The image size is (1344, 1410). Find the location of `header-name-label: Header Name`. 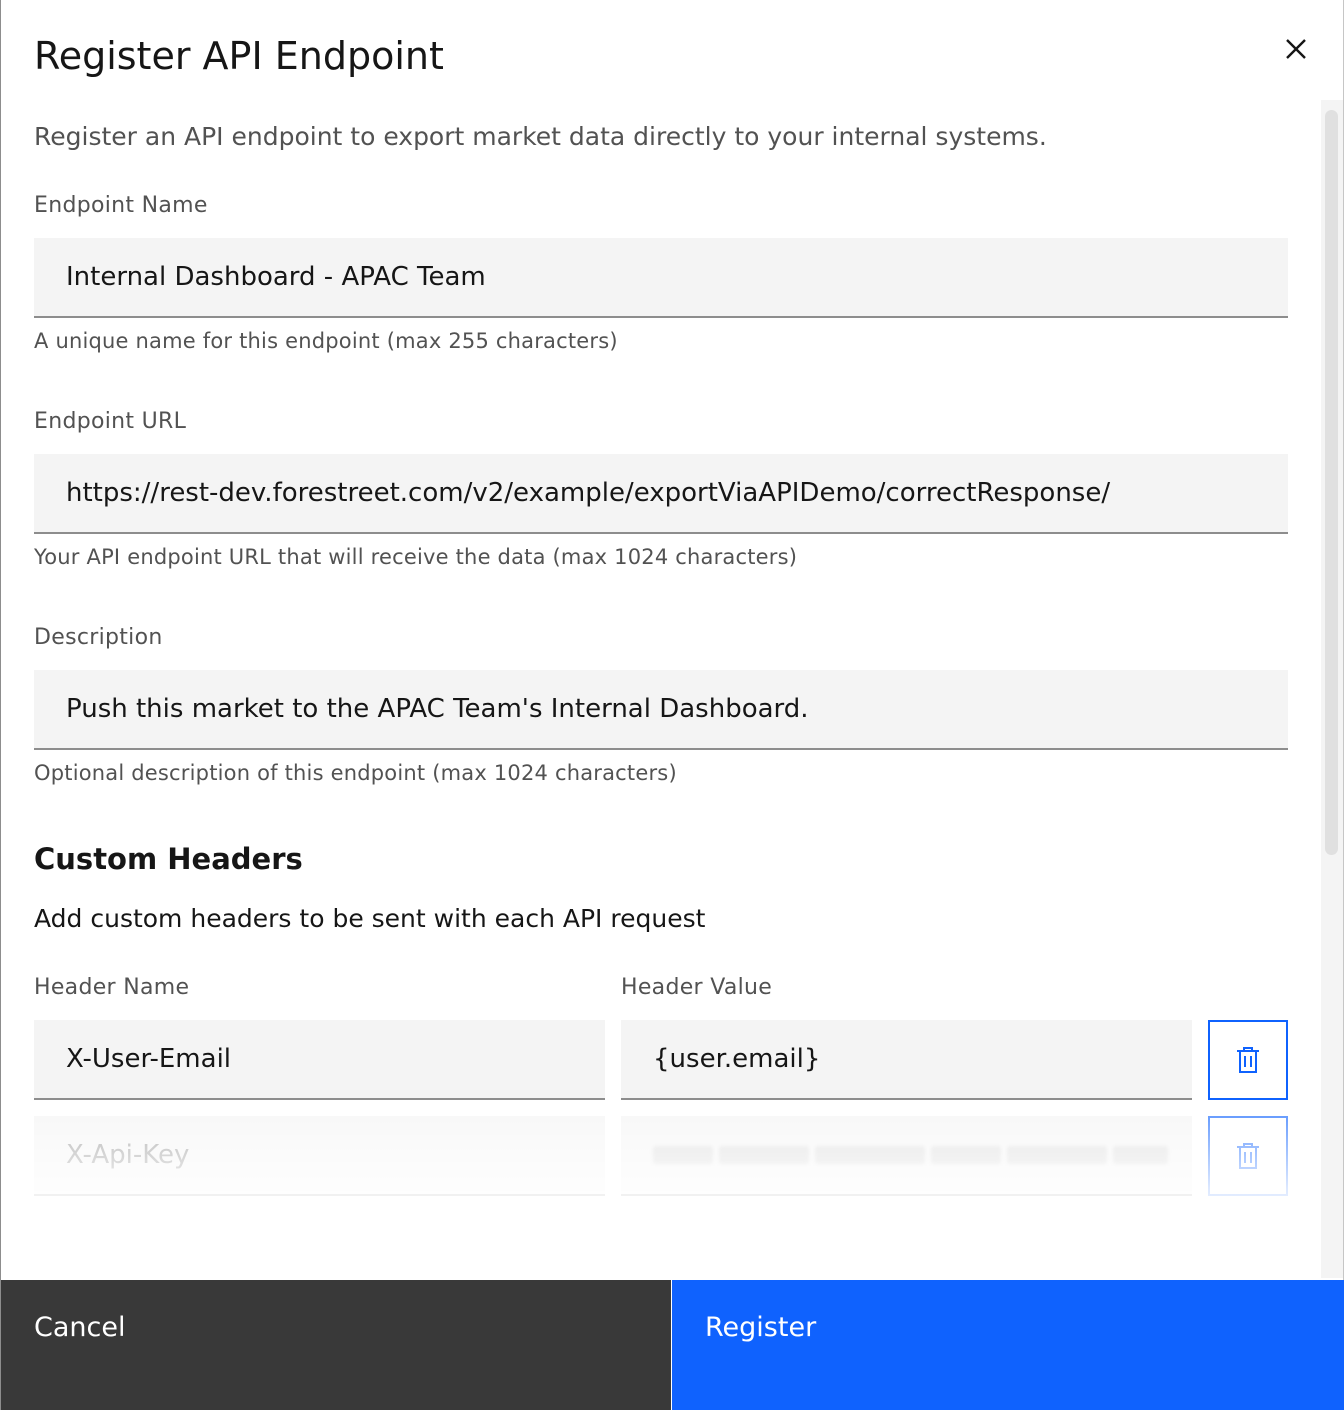

header-name-label: Header Name is located at coordinates (112, 987).